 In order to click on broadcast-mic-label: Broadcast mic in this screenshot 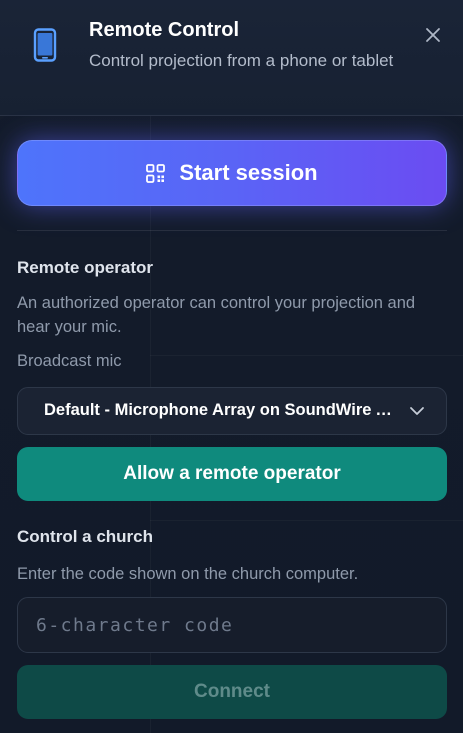, I will do `click(69, 361)`.